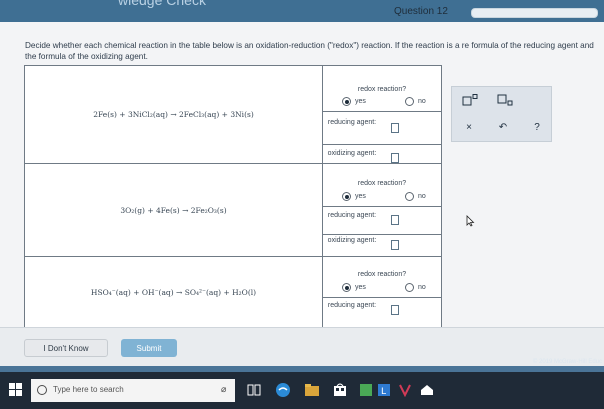 This screenshot has height=409, width=604. I want to click on superscript-template-icon, so click(470, 100).